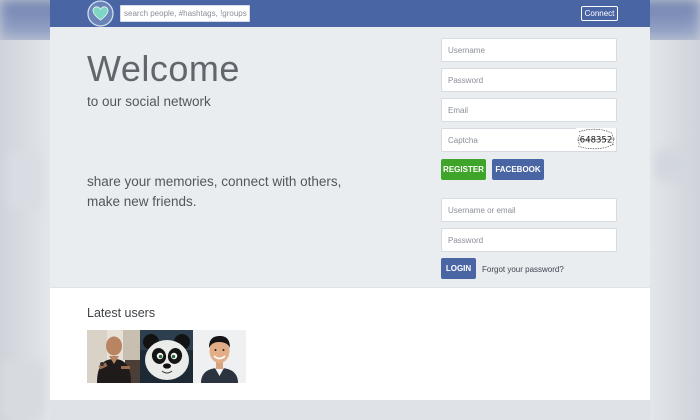 This screenshot has width=700, height=420. What do you see at coordinates (185, 13) in the screenshot?
I see `search-input: search people, #hashtags, !groups` at bounding box center [185, 13].